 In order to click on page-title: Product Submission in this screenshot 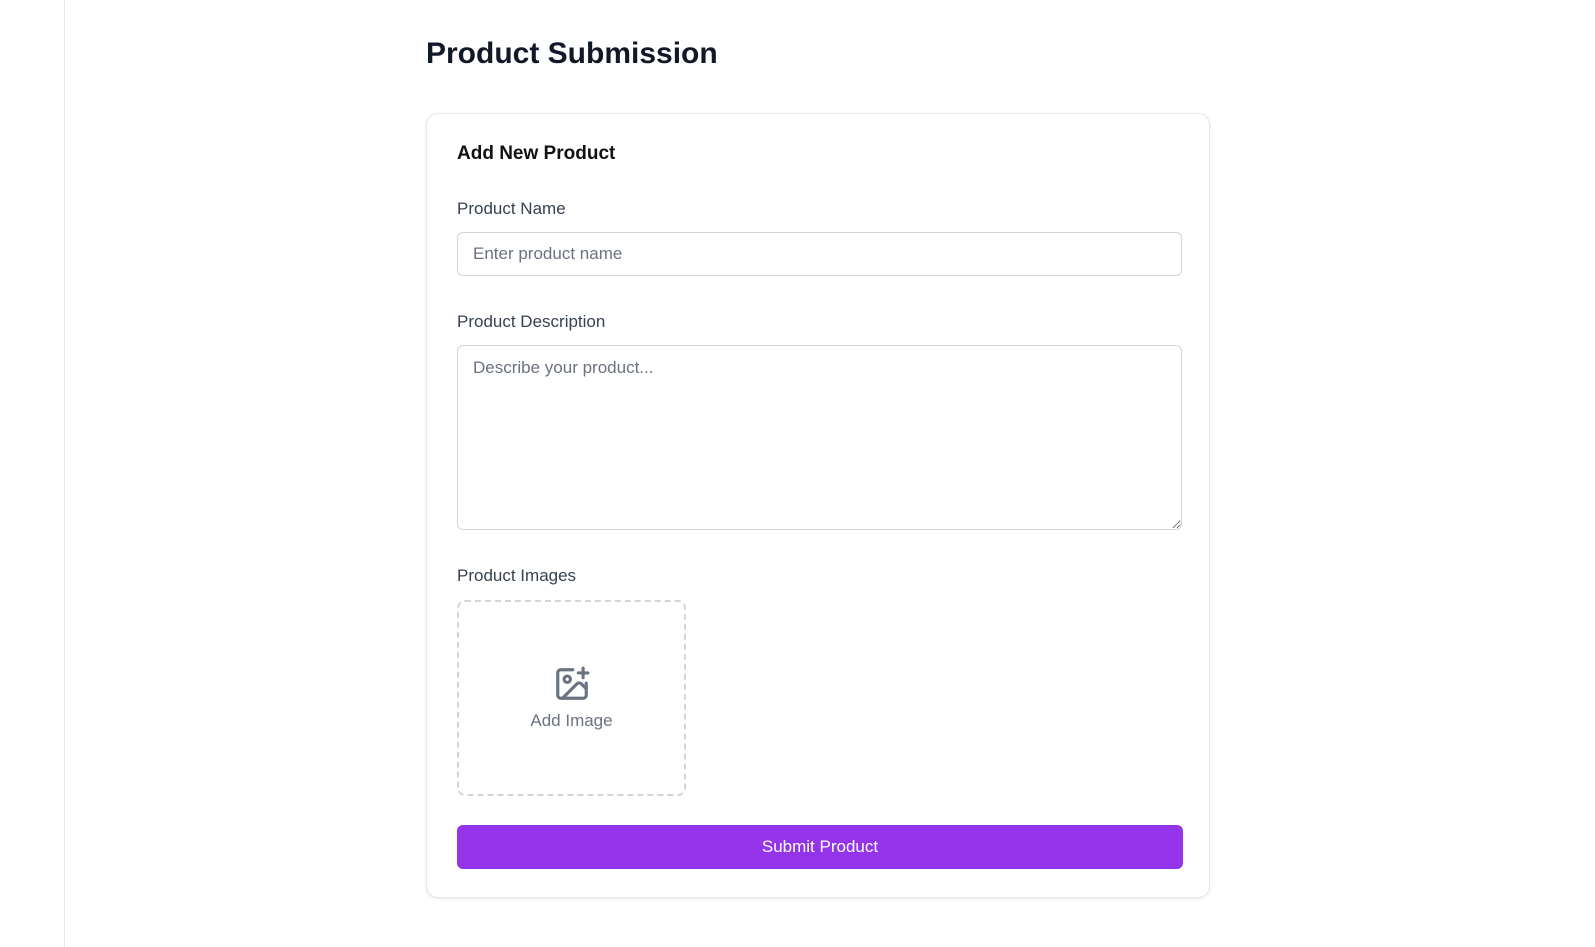, I will do `click(572, 53)`.